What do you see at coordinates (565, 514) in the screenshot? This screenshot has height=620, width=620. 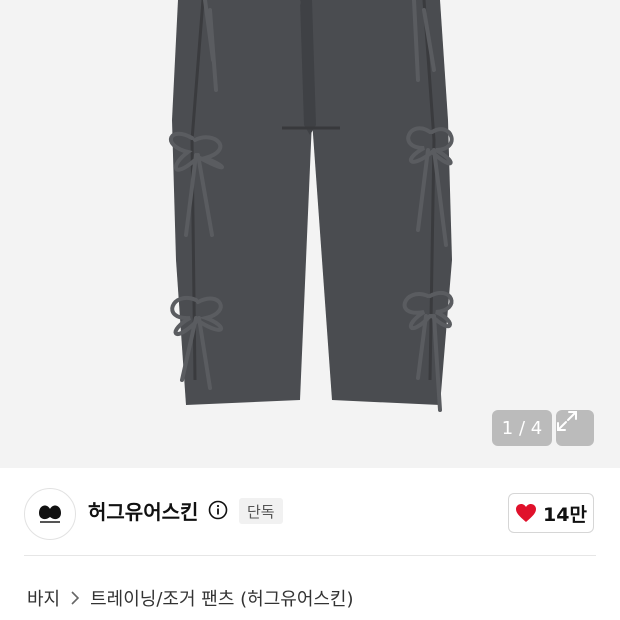 I see `like-count: 14만` at bounding box center [565, 514].